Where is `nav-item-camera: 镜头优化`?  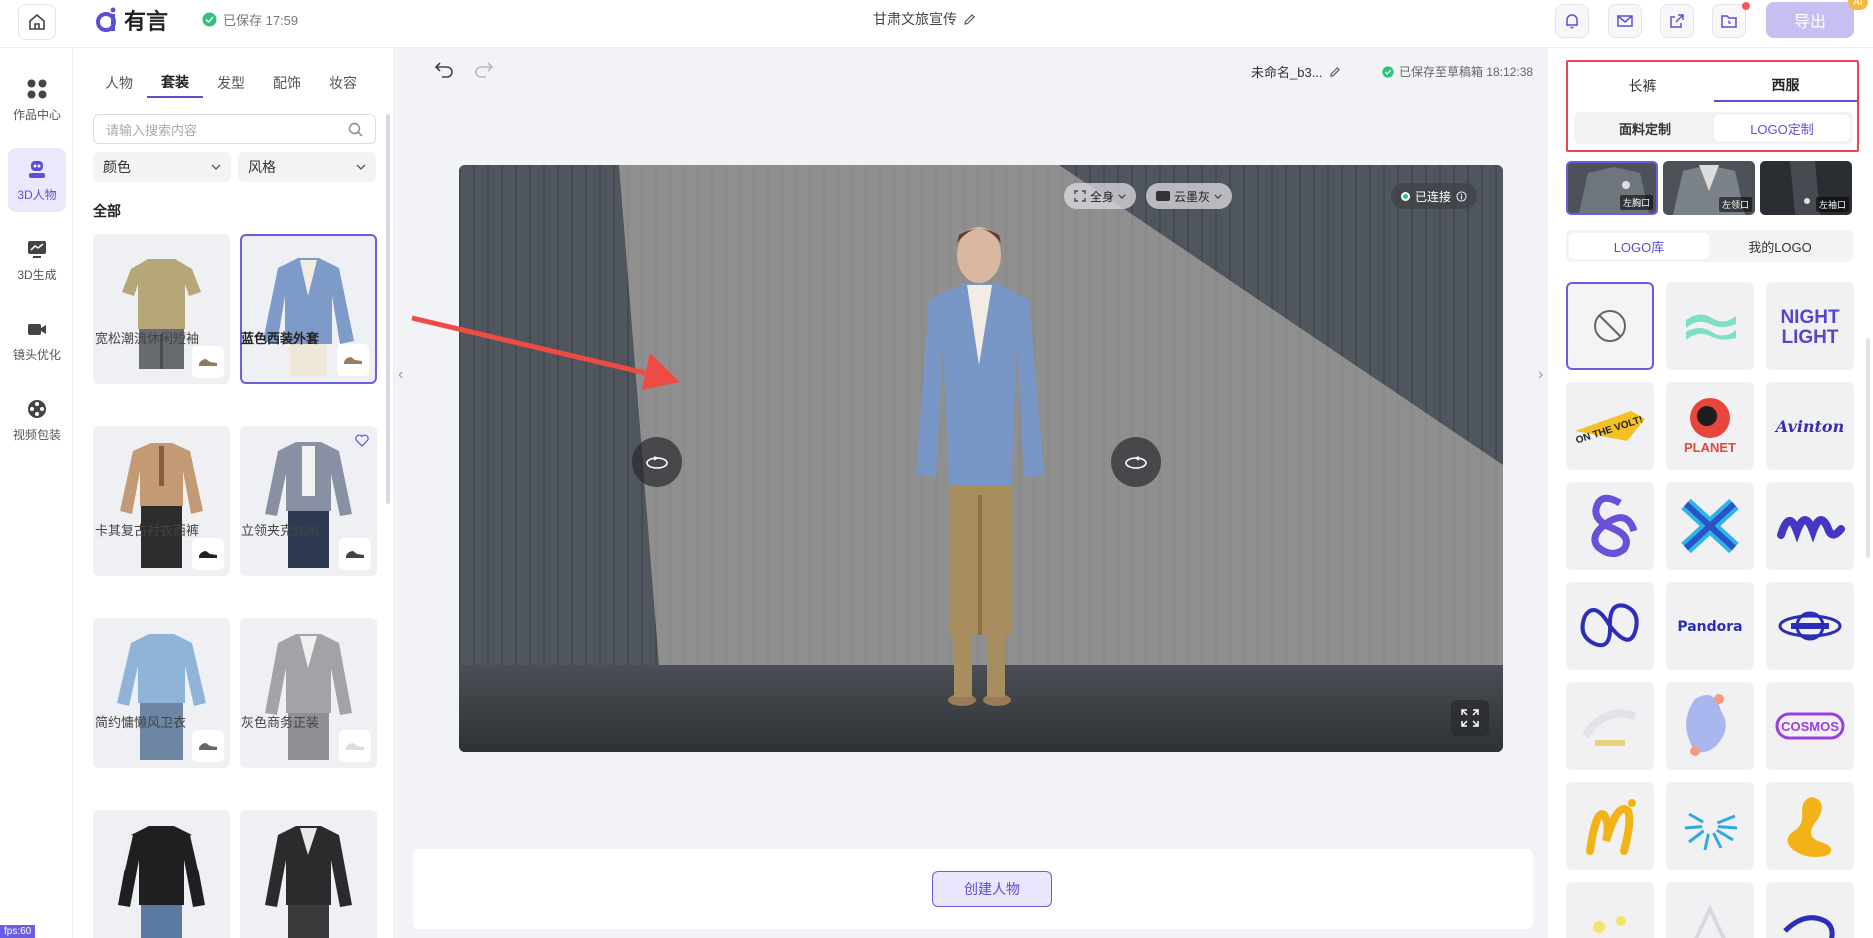 nav-item-camera: 镜头优化 is located at coordinates (37, 340).